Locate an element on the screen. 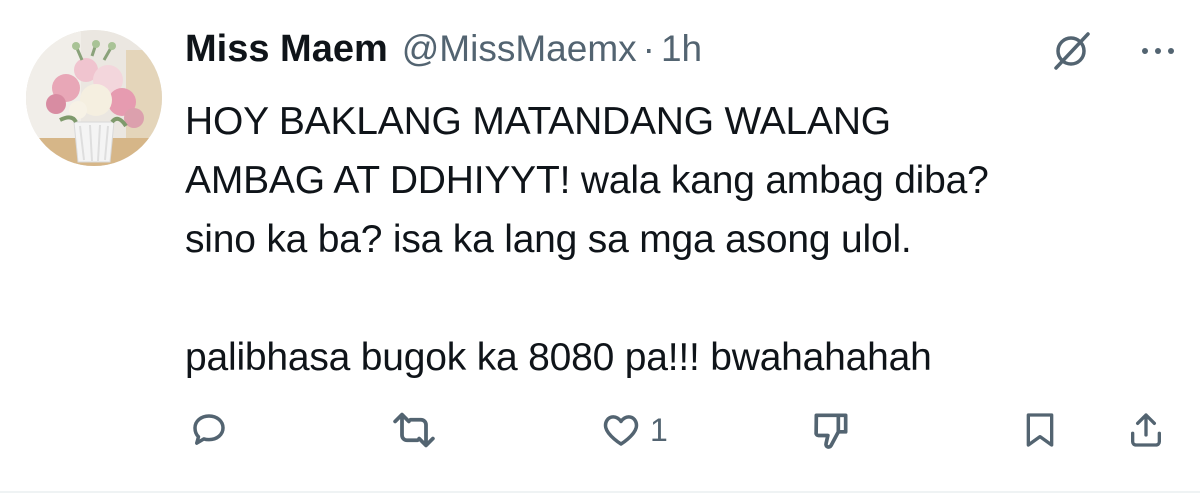 This screenshot has height=493, width=1200. reply-icon is located at coordinates (209, 429).